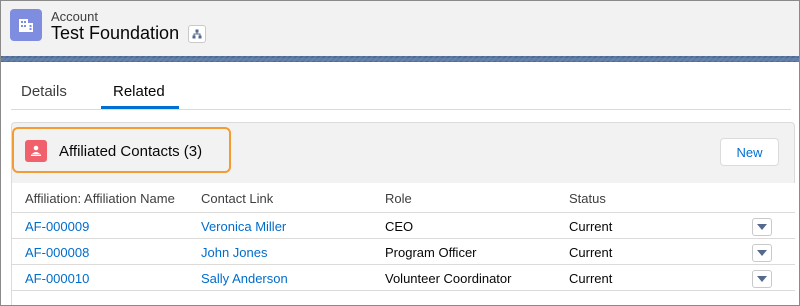  Describe the element at coordinates (398, 198) in the screenshot. I see `column-header-role: Role` at that location.